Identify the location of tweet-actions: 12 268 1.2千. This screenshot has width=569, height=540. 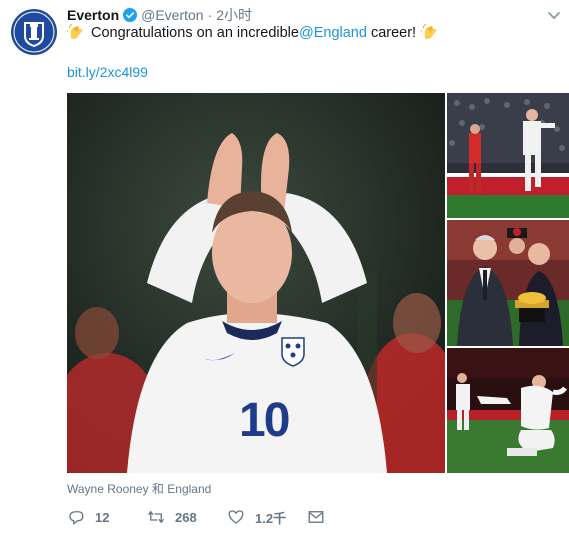
(202, 517).